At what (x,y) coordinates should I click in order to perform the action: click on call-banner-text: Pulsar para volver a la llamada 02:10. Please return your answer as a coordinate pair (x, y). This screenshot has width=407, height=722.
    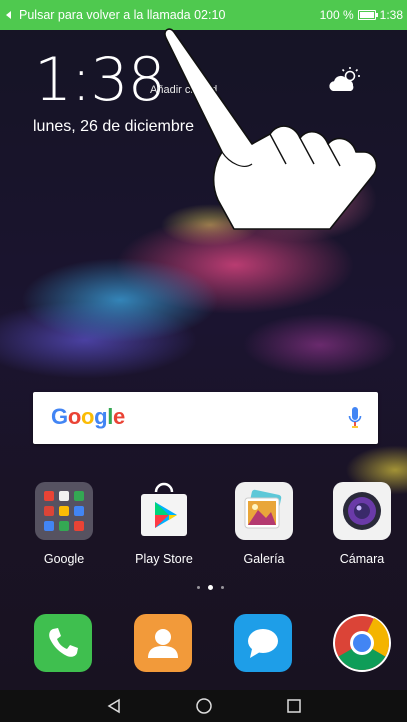
    Looking at the image, I should click on (122, 15).